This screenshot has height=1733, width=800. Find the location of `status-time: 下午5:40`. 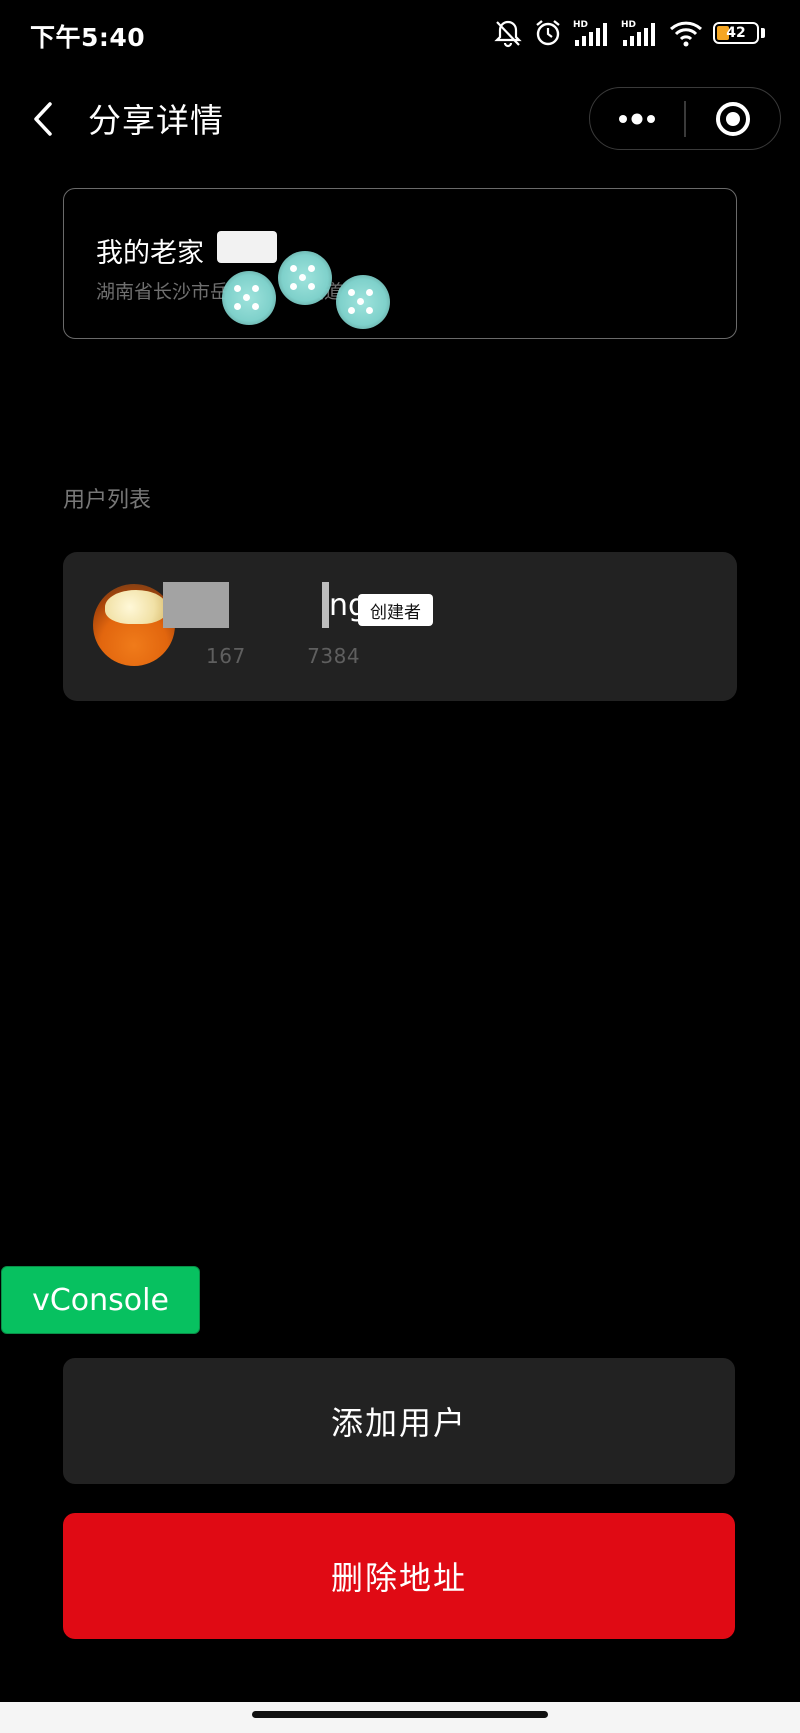

status-time: 下午5:40 is located at coordinates (88, 37).